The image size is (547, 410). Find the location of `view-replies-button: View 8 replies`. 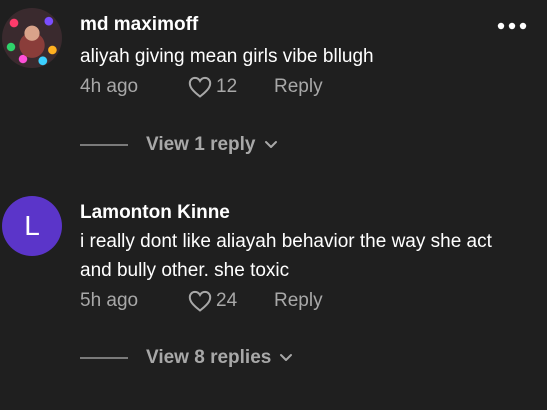

view-replies-button: View 8 replies is located at coordinates (186, 358).